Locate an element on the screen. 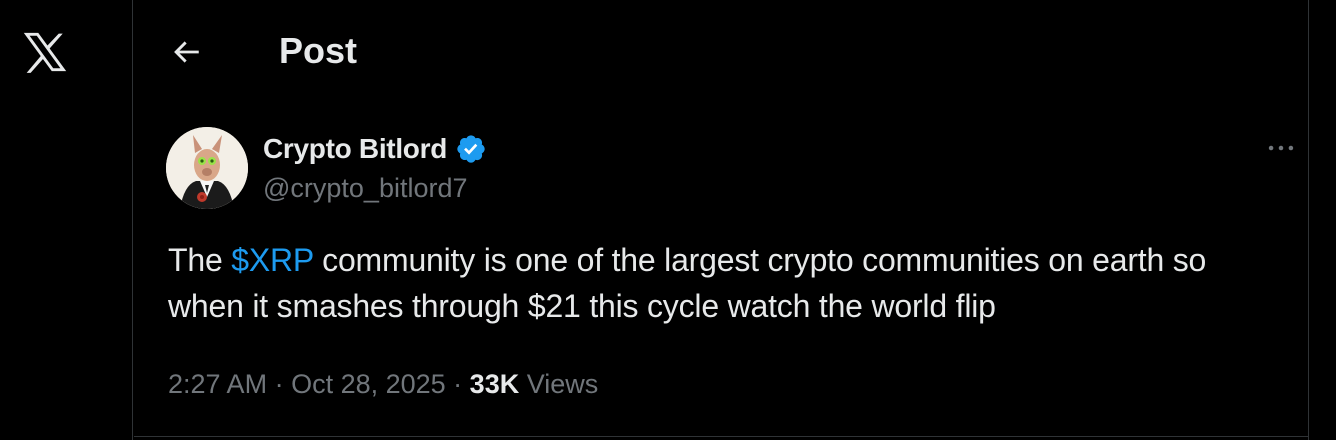 The image size is (1336, 440). x-logo-icon is located at coordinates (45, 52).